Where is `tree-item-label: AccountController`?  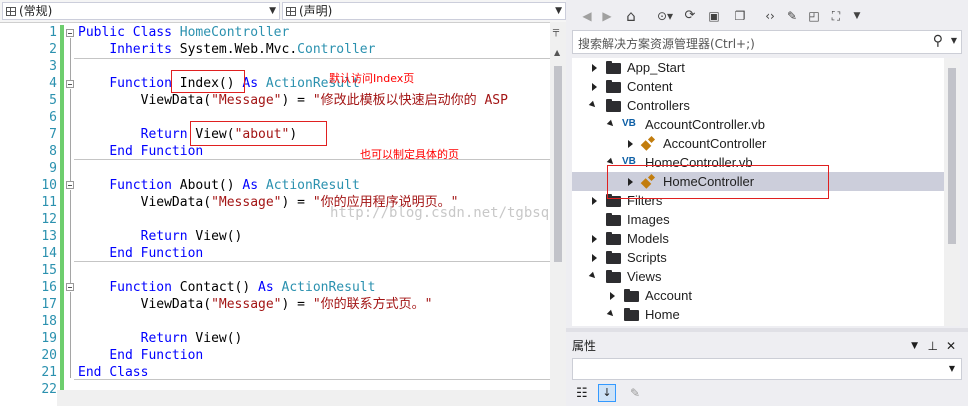
tree-item-label: AccountController is located at coordinates (714, 143).